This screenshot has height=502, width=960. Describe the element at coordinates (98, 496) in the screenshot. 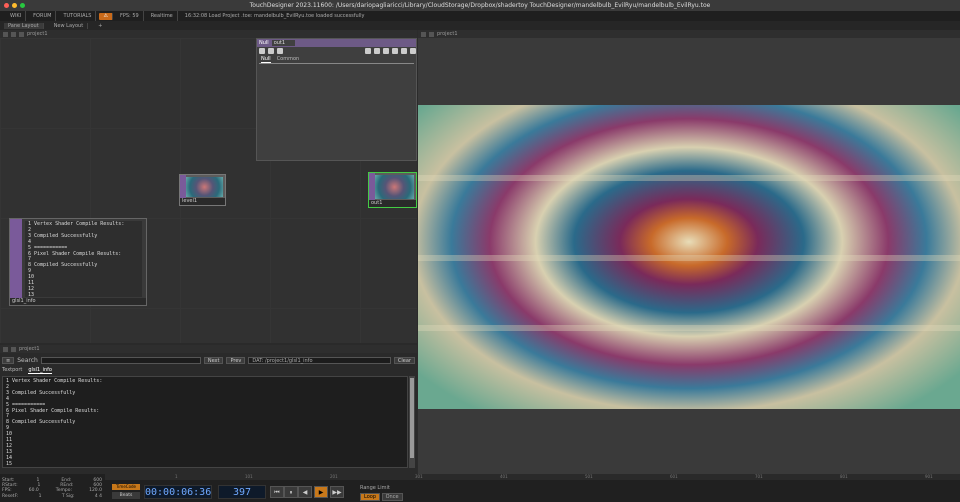

I see `tsig-value: 4 4` at that location.